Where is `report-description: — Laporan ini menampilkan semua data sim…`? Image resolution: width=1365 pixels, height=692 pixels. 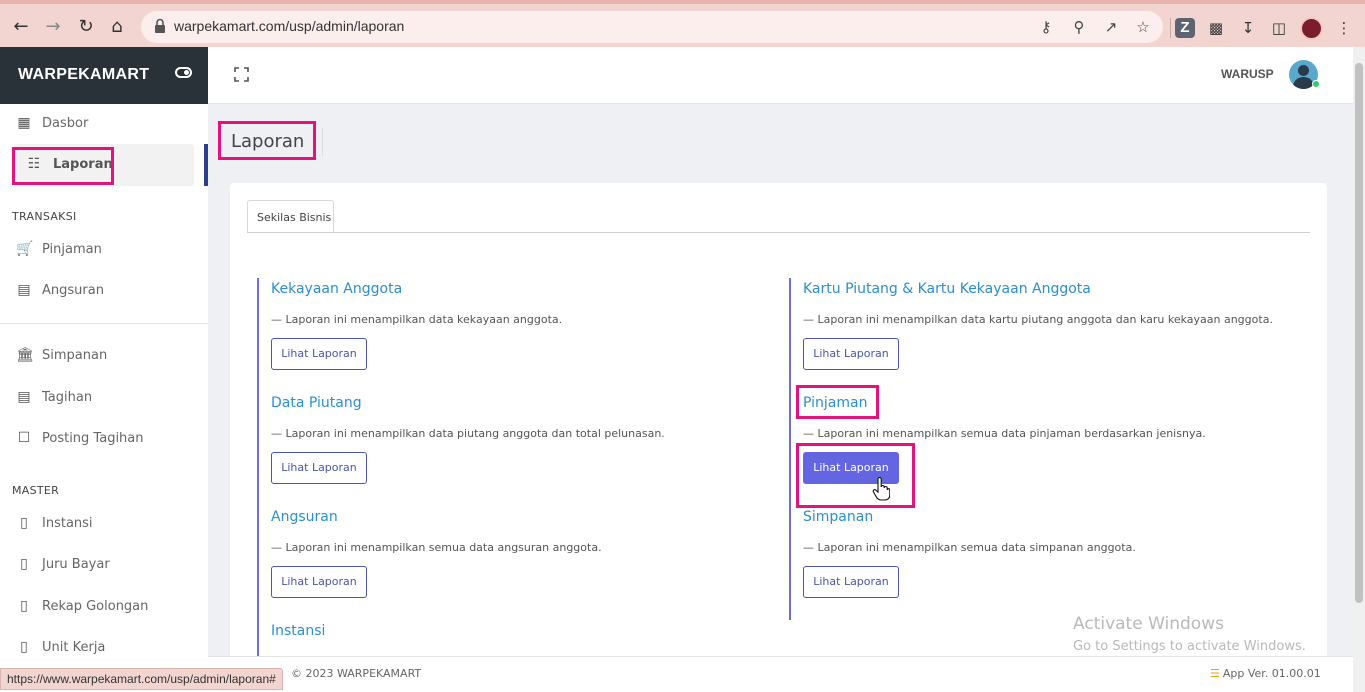 report-description: — Laporan ini menampilkan semua data sim… is located at coordinates (969, 547).